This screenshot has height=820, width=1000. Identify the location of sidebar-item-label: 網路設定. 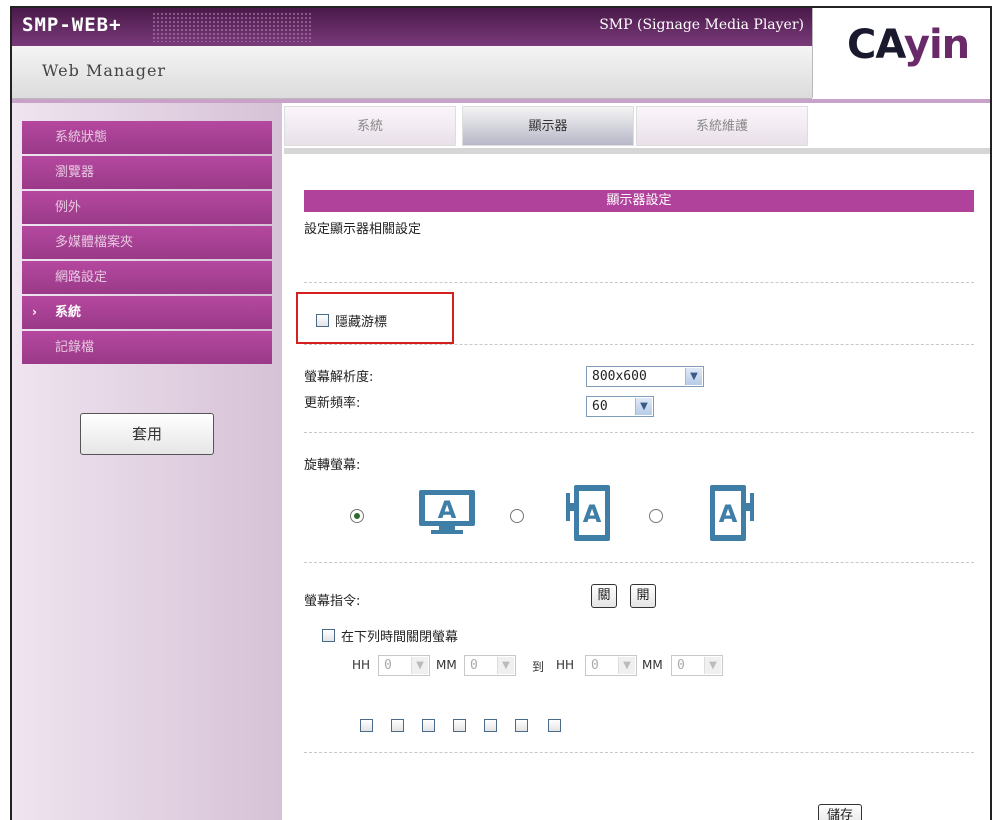
(81, 277).